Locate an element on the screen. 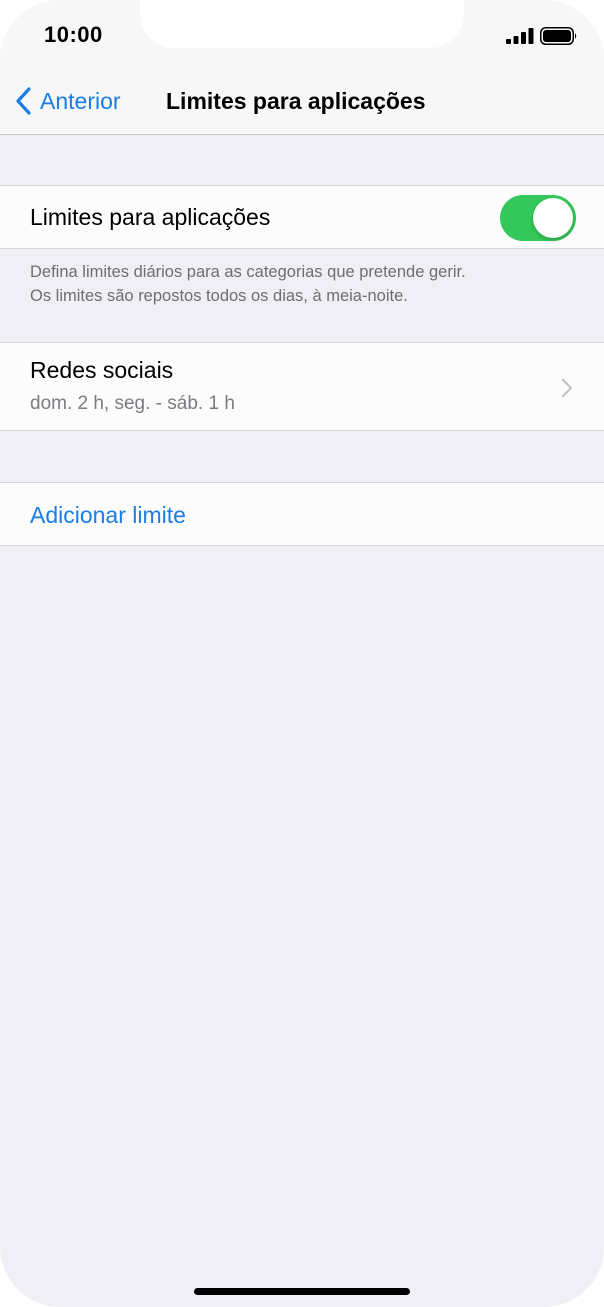 The width and height of the screenshot is (604, 1307). battery-full-icon is located at coordinates (558, 36).